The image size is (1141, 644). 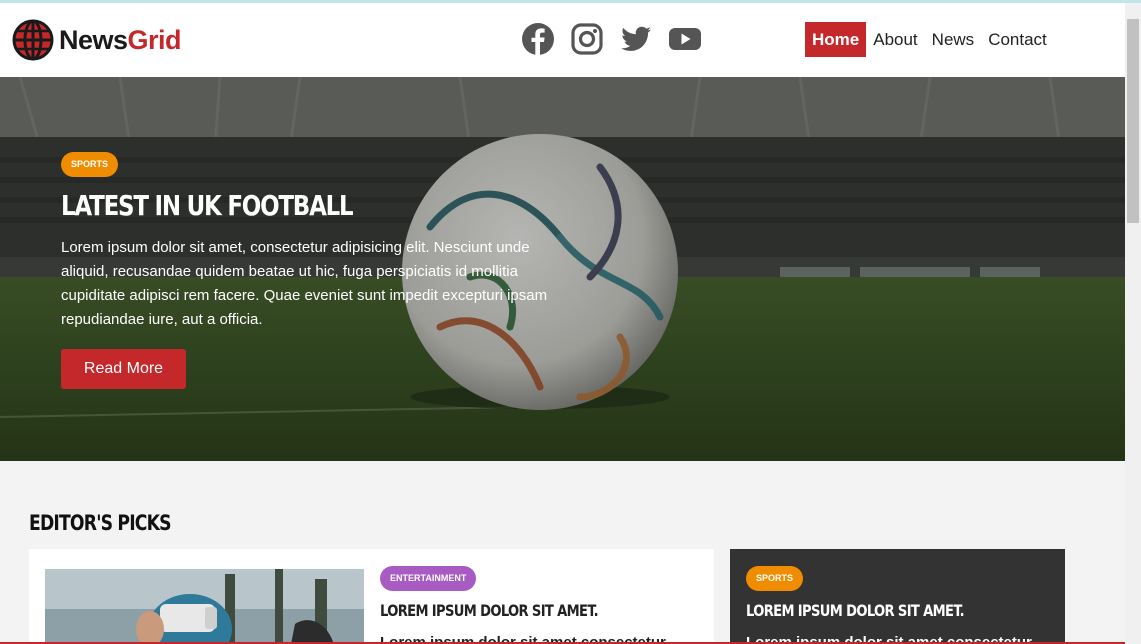 I want to click on social-links, so click(x=619, y=39).